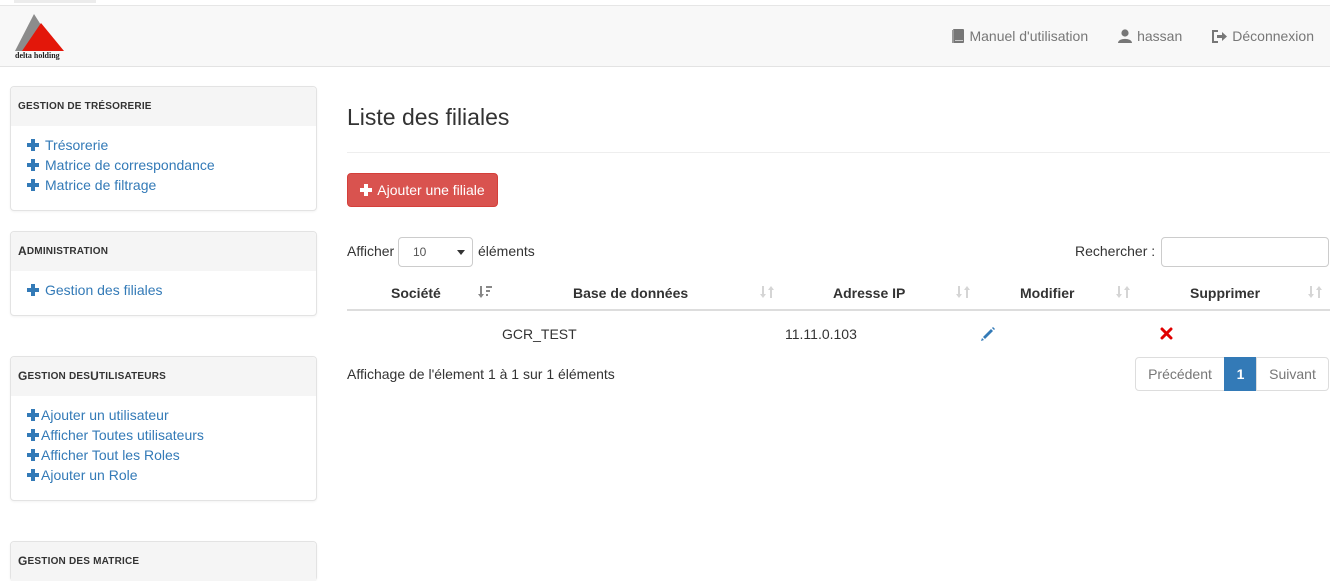  Describe the element at coordinates (55, 1) in the screenshot. I see `browser-tab` at that location.